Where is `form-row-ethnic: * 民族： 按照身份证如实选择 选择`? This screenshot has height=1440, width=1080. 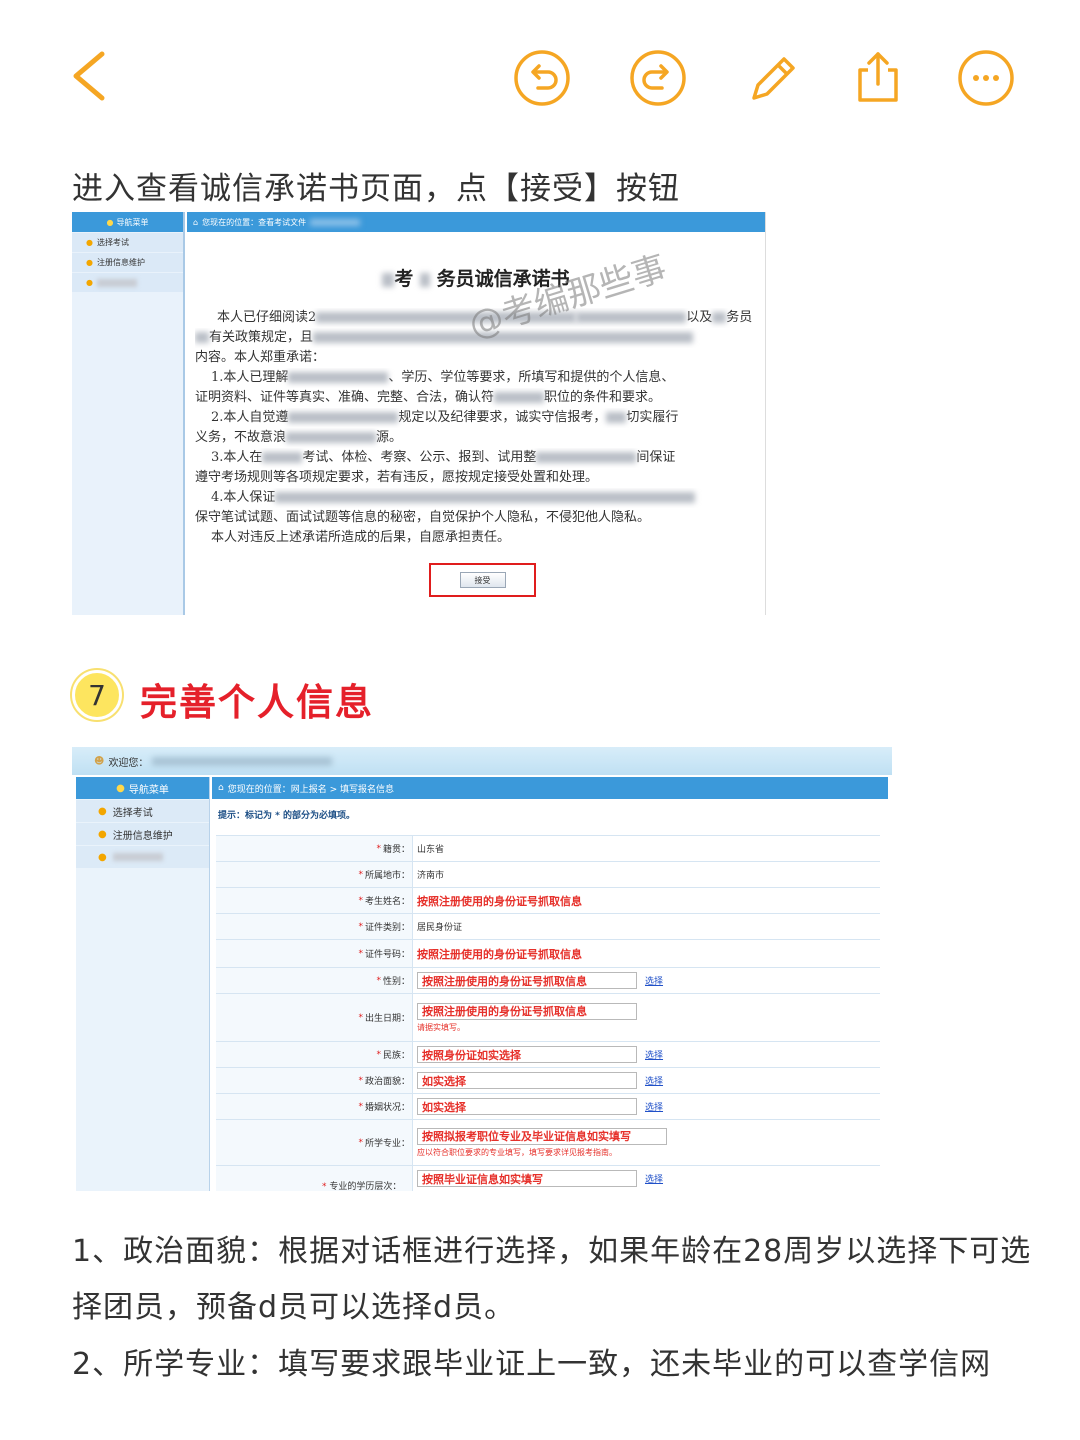 form-row-ethnic: * 民族： 按照身份证如实选择 选择 is located at coordinates (548, 1055).